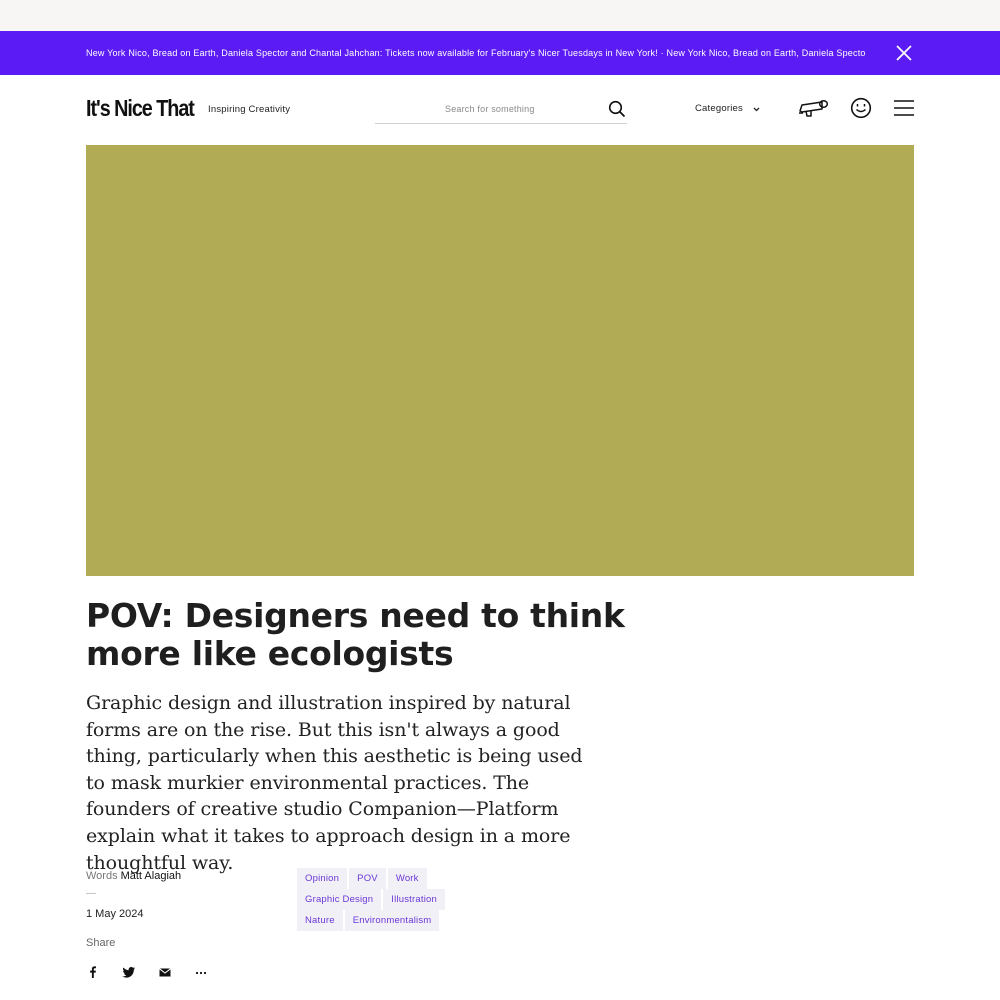 The image size is (1000, 1000). What do you see at coordinates (322, 878) in the screenshot?
I see `tag-opinion: Opinion` at bounding box center [322, 878].